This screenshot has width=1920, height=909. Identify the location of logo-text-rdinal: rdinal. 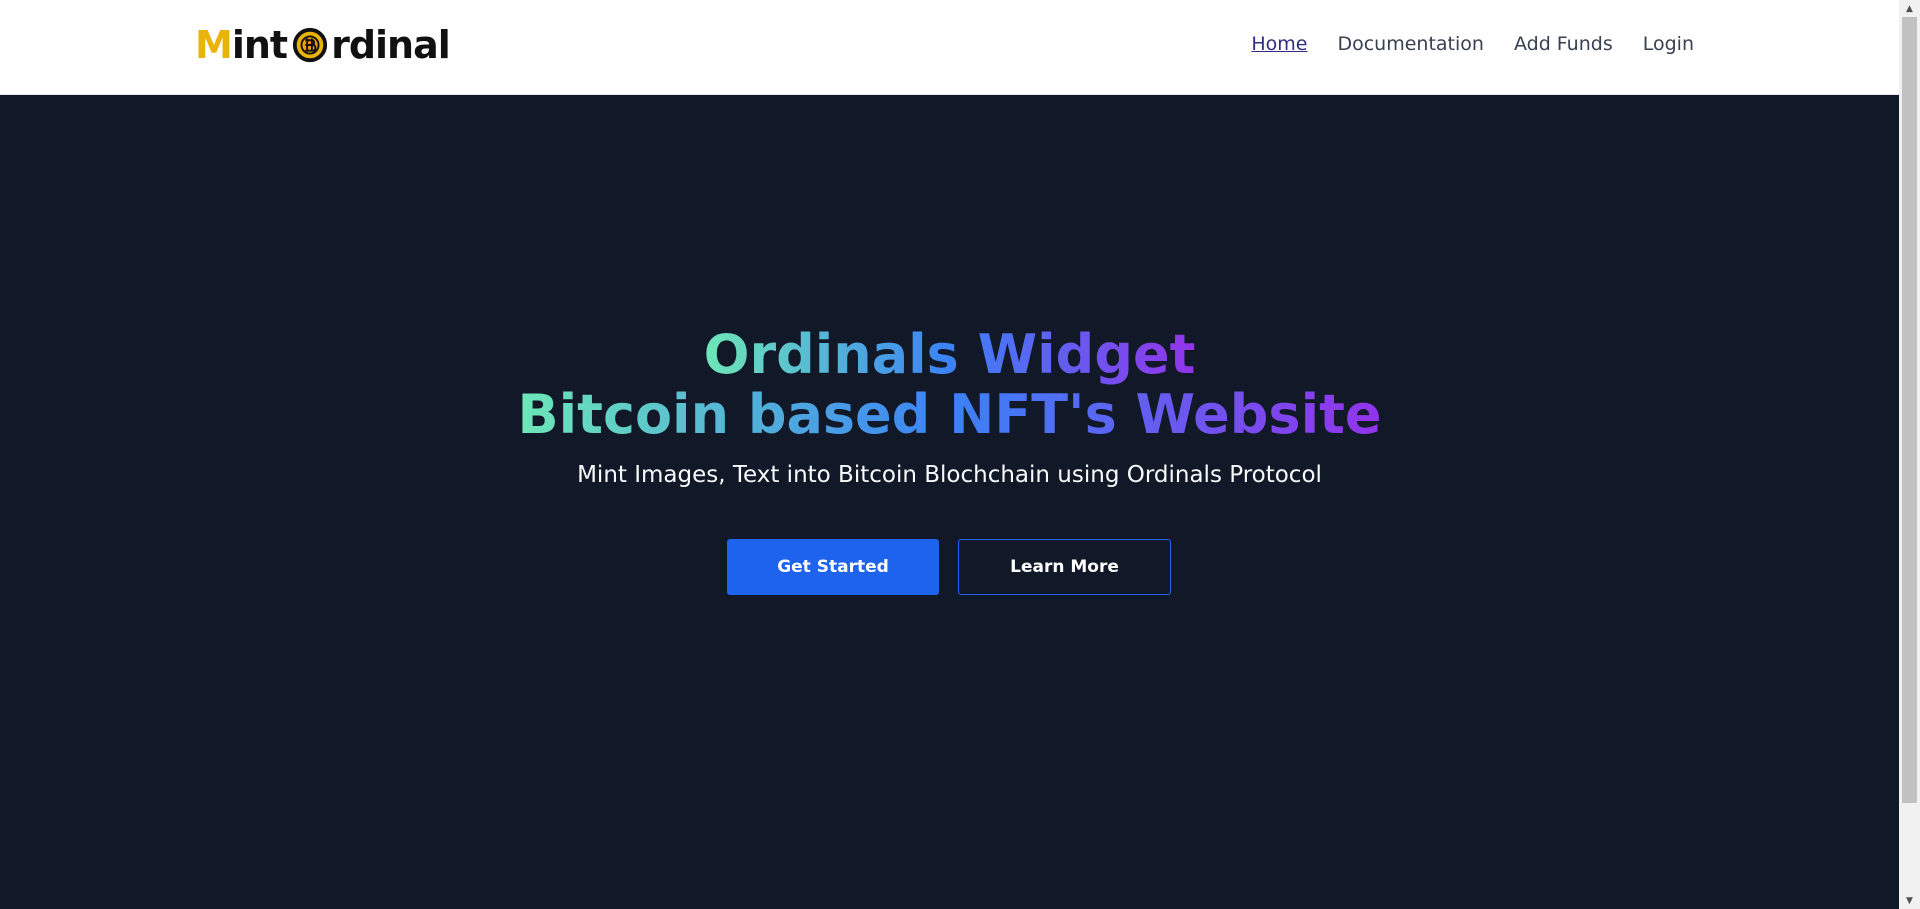
(391, 45).